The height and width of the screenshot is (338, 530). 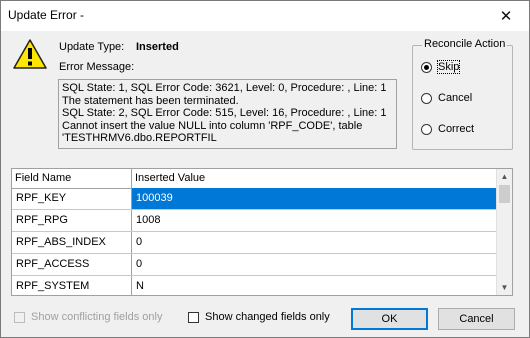 What do you see at coordinates (193, 317) in the screenshot?
I see `show-changed-box` at bounding box center [193, 317].